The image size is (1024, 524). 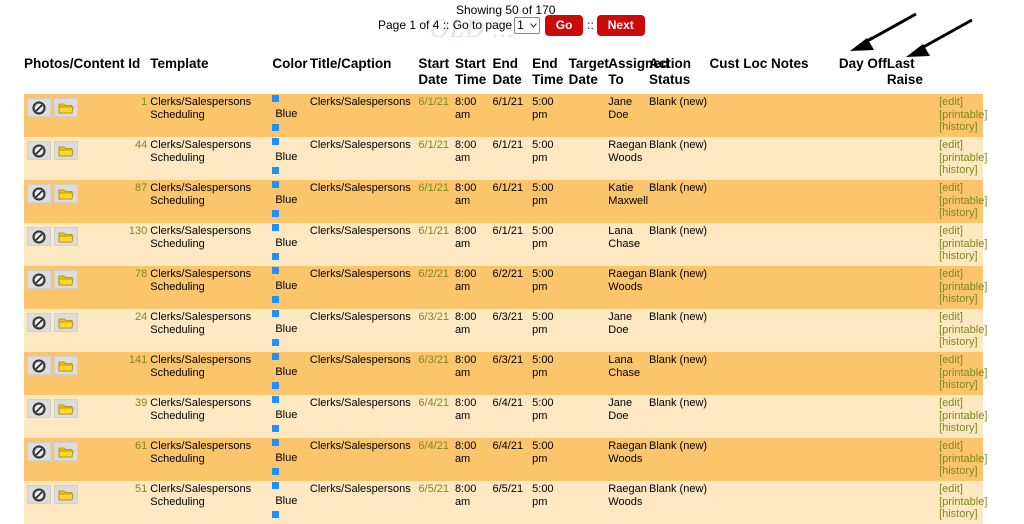 What do you see at coordinates (628, 459) in the screenshot?
I see `assigned-cell: Raegan Woods` at bounding box center [628, 459].